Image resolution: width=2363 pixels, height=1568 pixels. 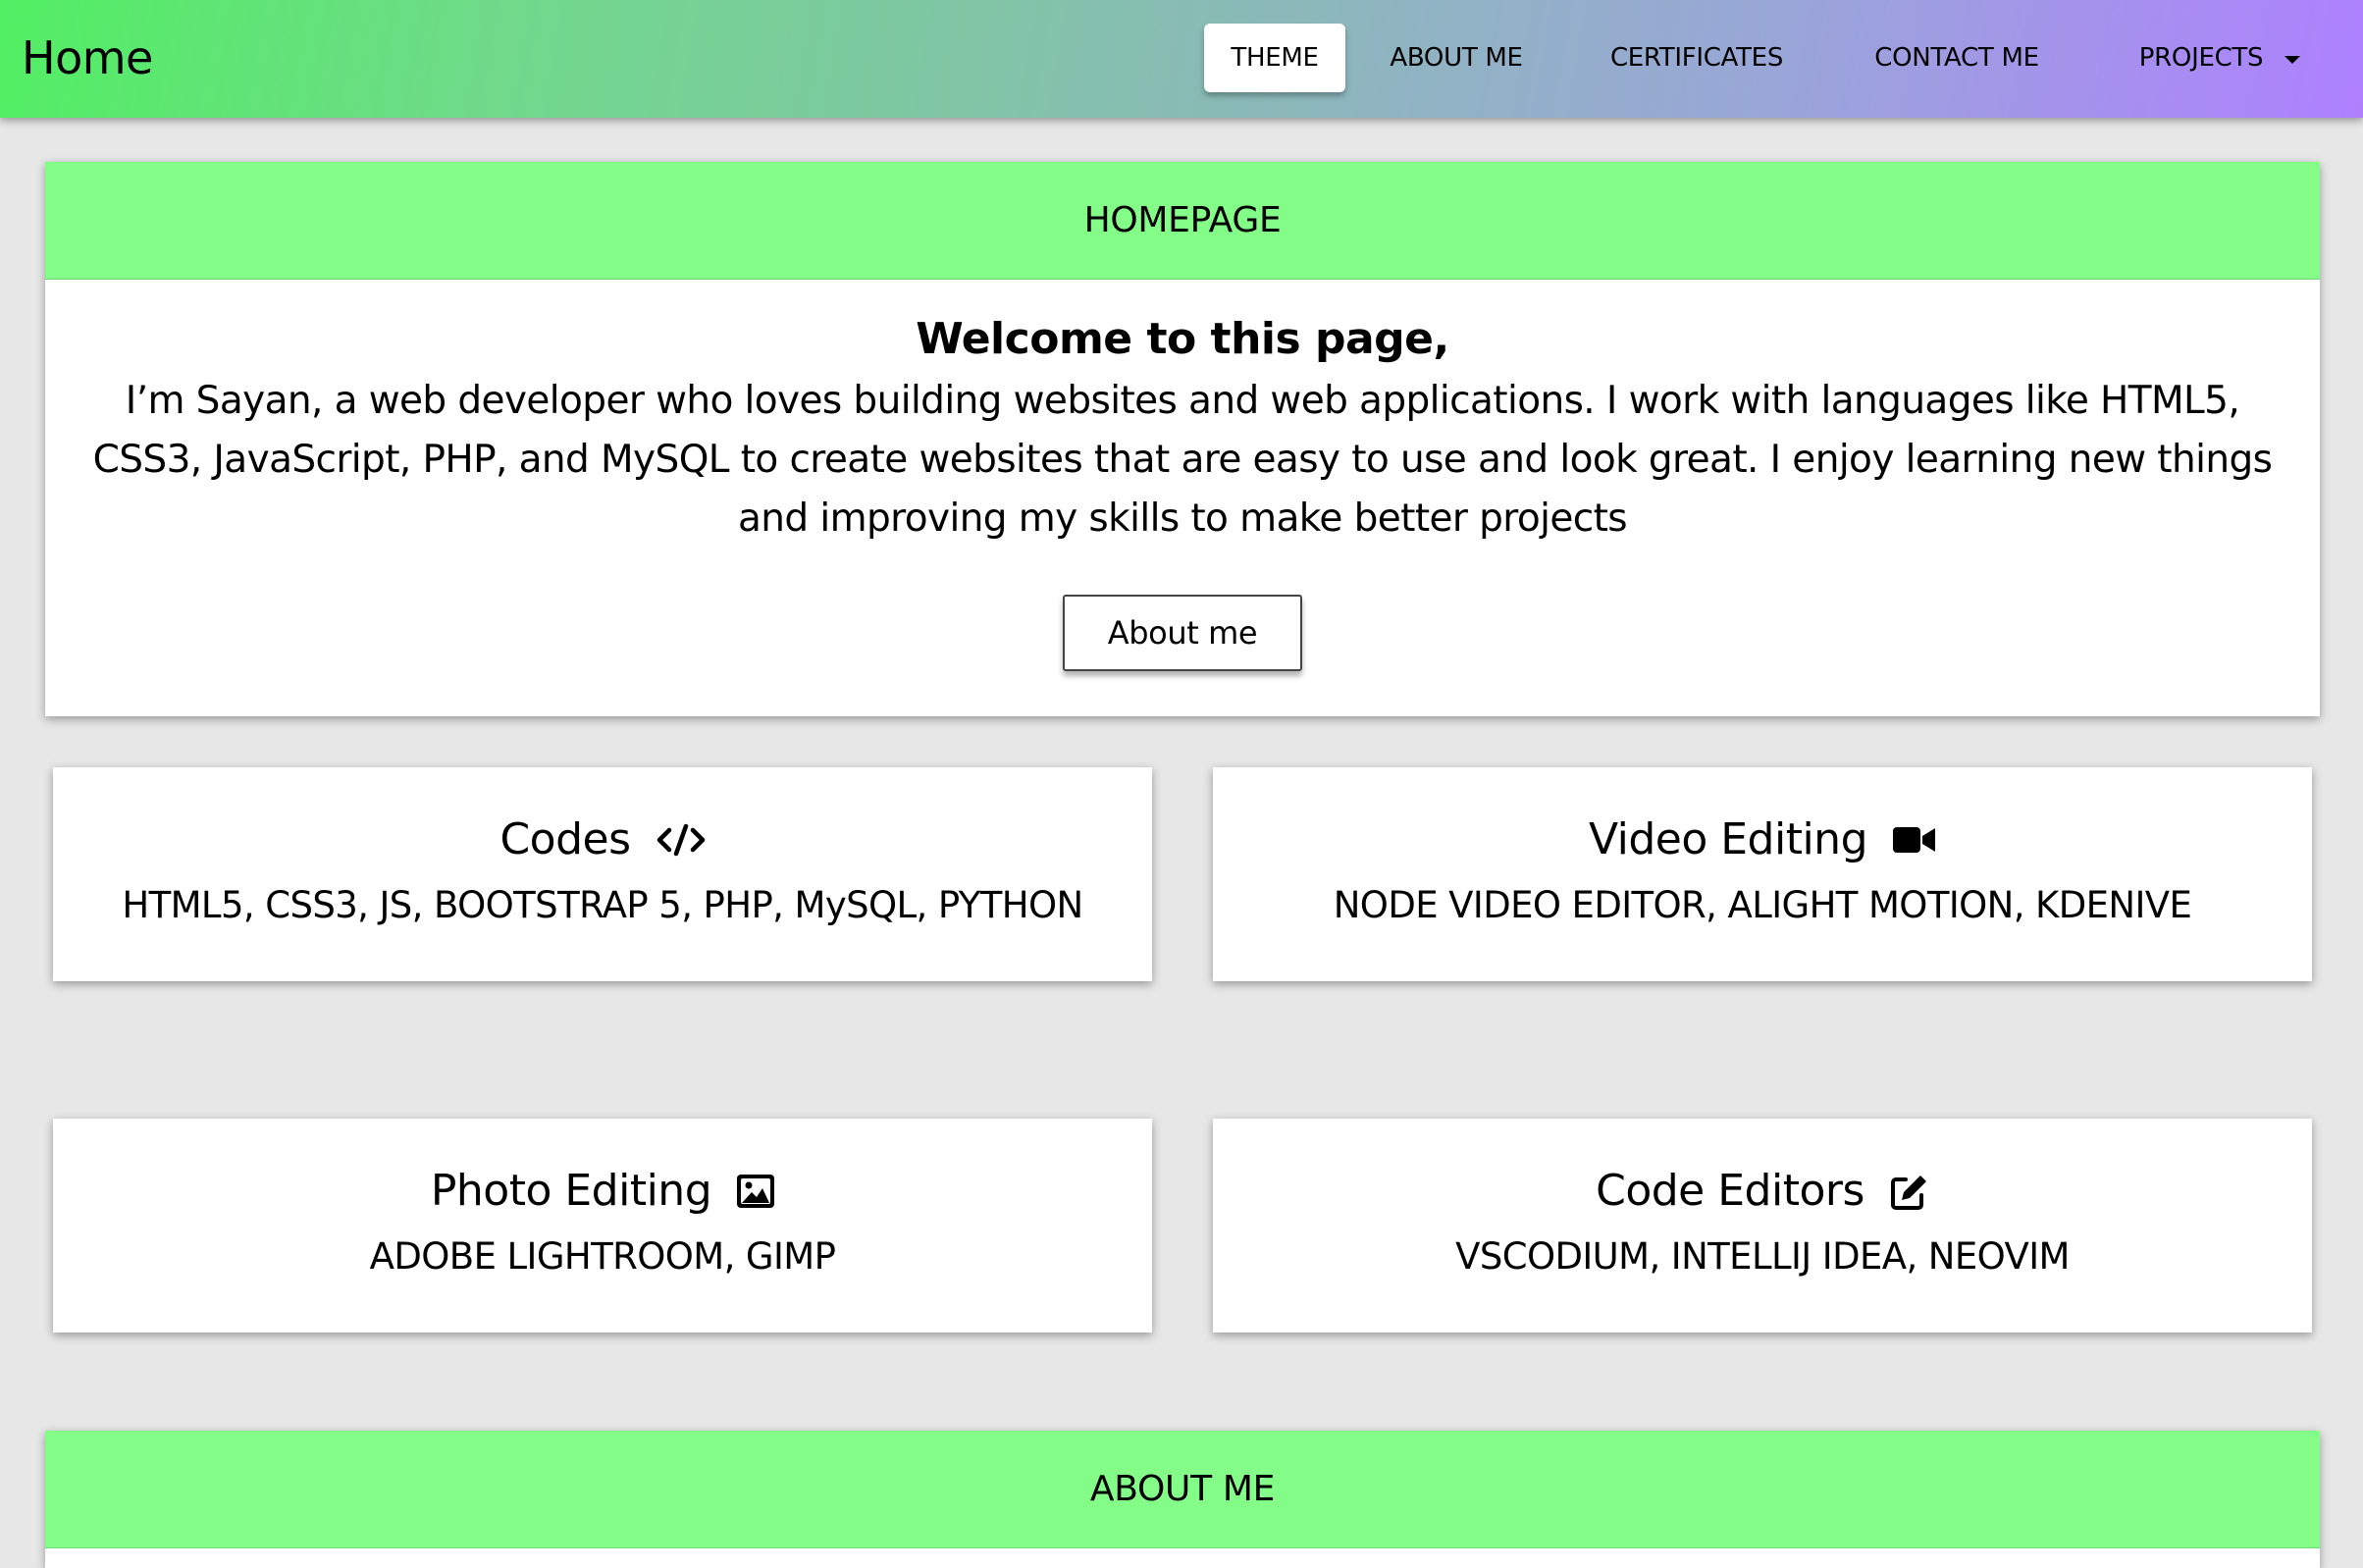 I want to click on skill-card-photo-editing: Photo Editing ADOBE LIGHTROOM, GIMP, so click(x=602, y=1226).